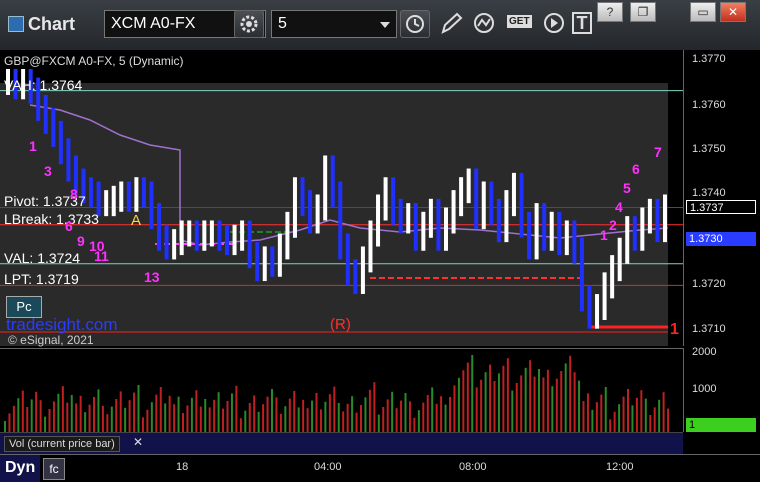  What do you see at coordinates (54, 469) in the screenshot?
I see `fc-icon: fc` at bounding box center [54, 469].